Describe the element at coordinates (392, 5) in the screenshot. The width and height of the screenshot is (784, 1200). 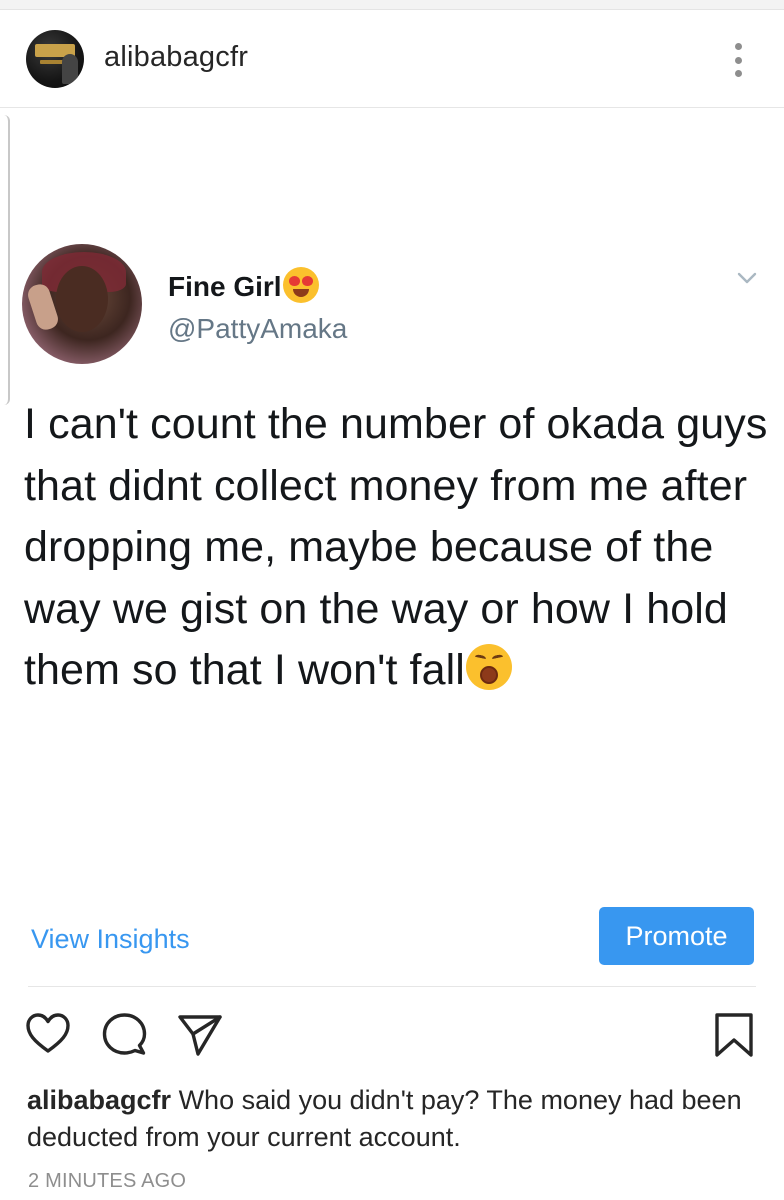
I see `status-strip` at that location.